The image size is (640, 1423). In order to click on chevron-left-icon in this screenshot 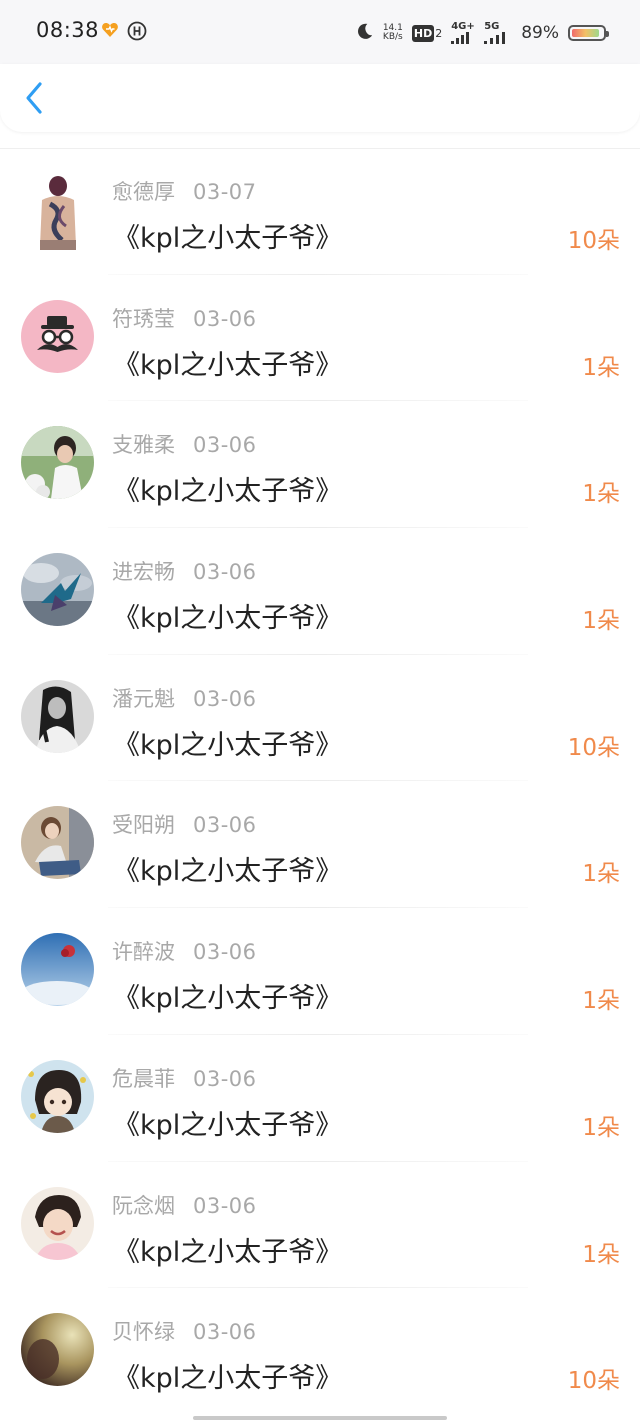, I will do `click(34, 98)`.